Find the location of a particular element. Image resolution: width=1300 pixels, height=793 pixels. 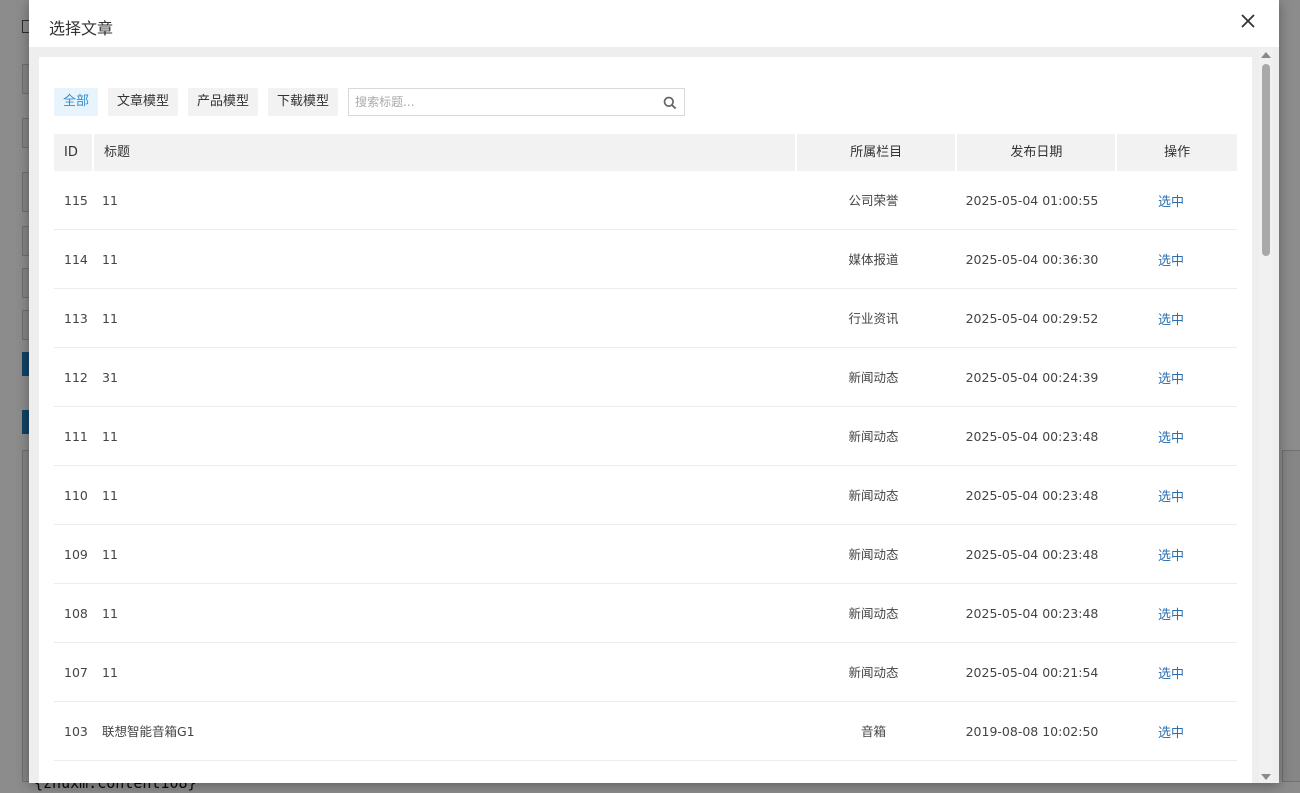

cell-date: 2019-08-08 10:02:50 is located at coordinates (1032, 731).